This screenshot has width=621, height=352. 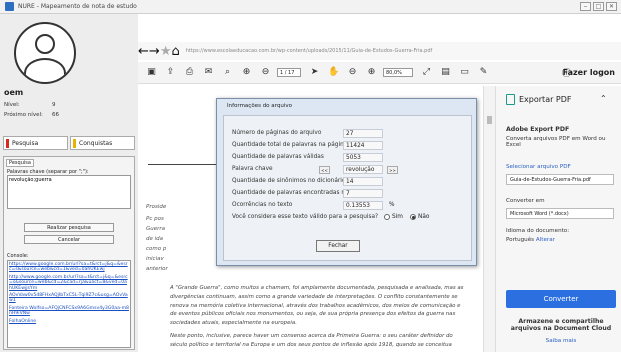 I want to click on partial-line: Pc pos, so click(x=155, y=219).